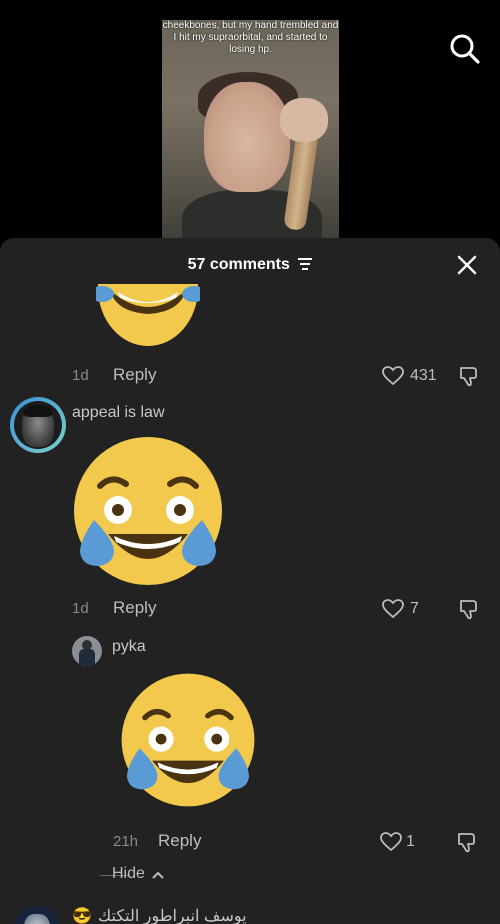 This screenshot has width=500, height=924. I want to click on comment-count-text: 57 comments, so click(238, 264).